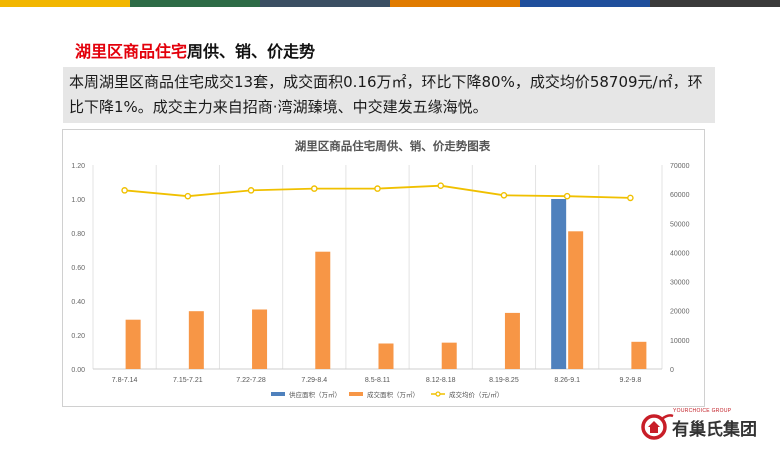 This screenshot has height=449, width=780. I want to click on x-tick-label: 7.15-7.21, so click(188, 380).